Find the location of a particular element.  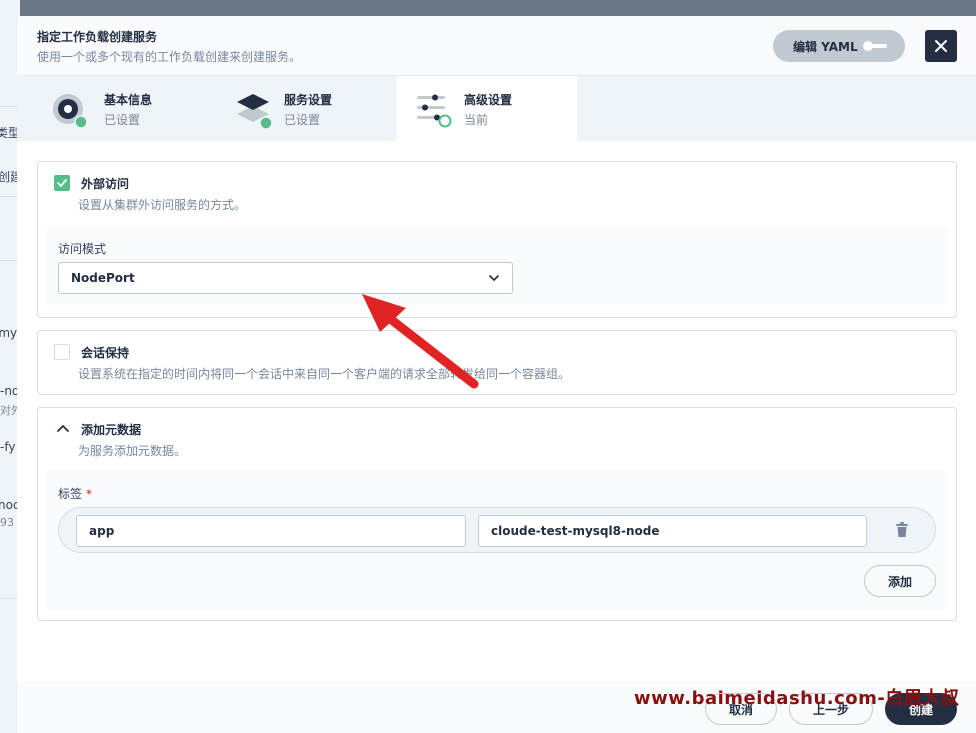

trash-icon is located at coordinates (902, 530).